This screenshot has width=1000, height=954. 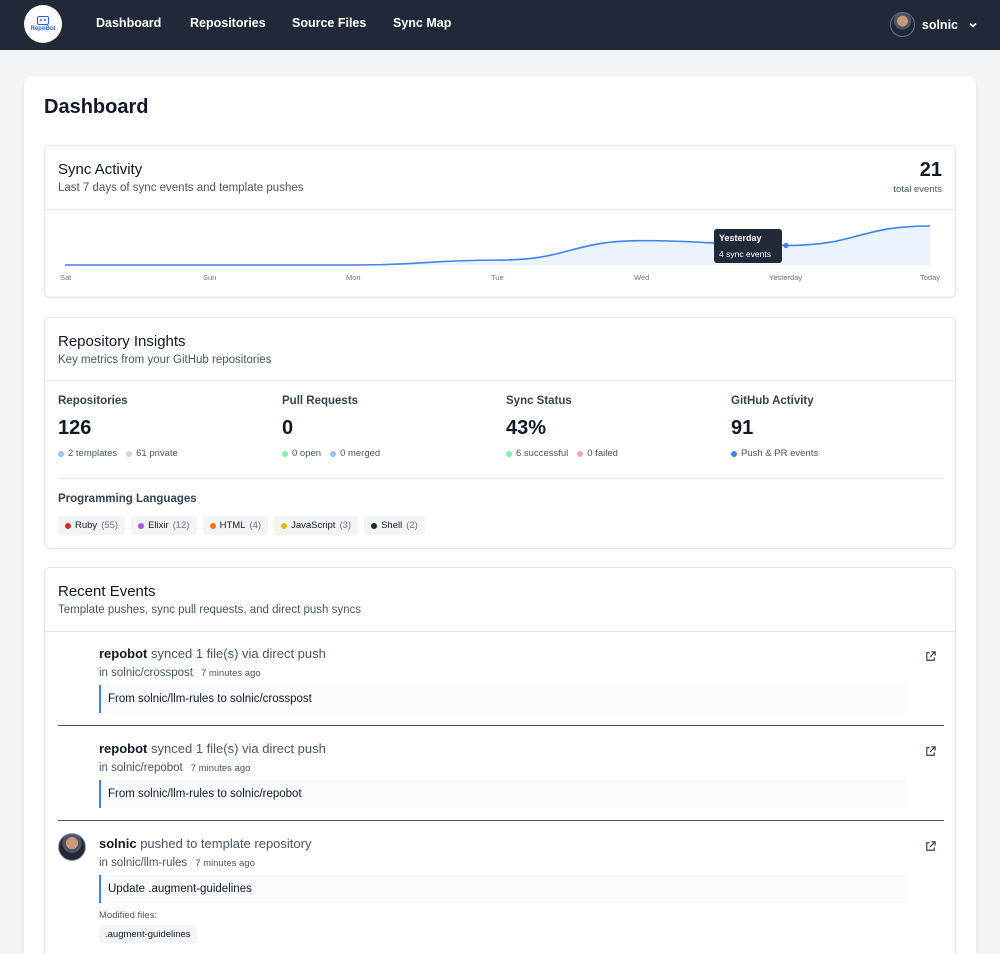 What do you see at coordinates (128, 915) in the screenshot?
I see `modified-files-label: Modified files:` at bounding box center [128, 915].